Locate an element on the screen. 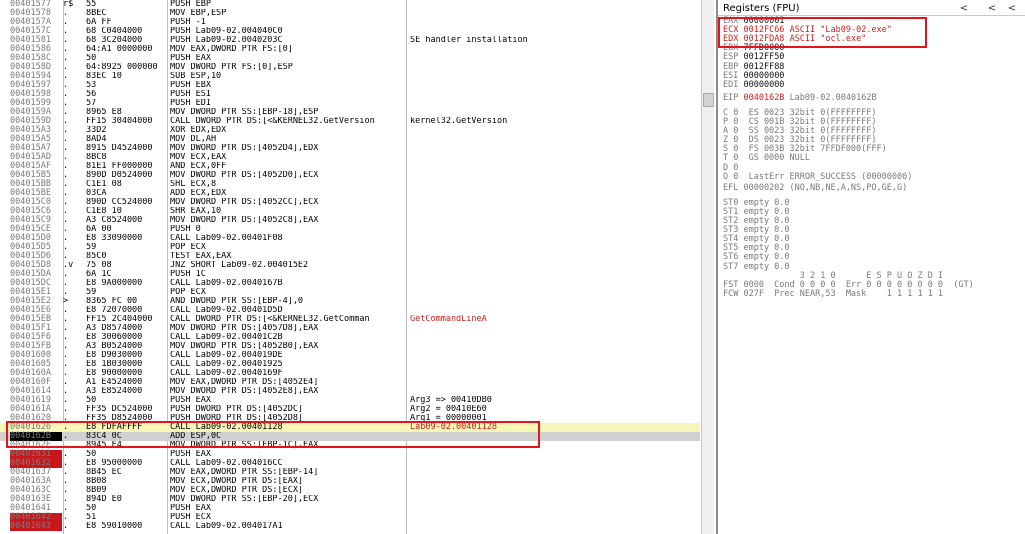 The width and height of the screenshot is (1025, 534). disasm-instruction: PUSH EAX is located at coordinates (190, 508).